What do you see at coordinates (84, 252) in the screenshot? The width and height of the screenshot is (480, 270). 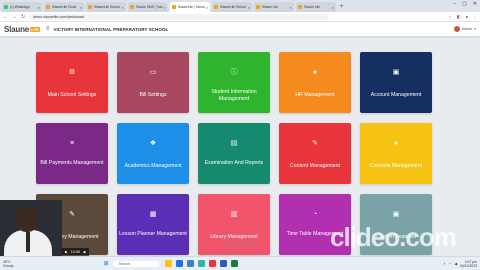 I see `volume-icon: ◀` at bounding box center [84, 252].